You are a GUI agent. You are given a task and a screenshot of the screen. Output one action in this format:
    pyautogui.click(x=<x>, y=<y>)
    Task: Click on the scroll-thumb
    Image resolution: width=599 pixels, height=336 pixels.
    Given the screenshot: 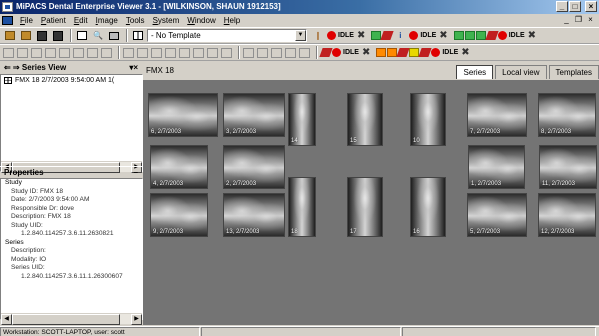 What is the action you would take?
    pyautogui.click(x=66, y=319)
    